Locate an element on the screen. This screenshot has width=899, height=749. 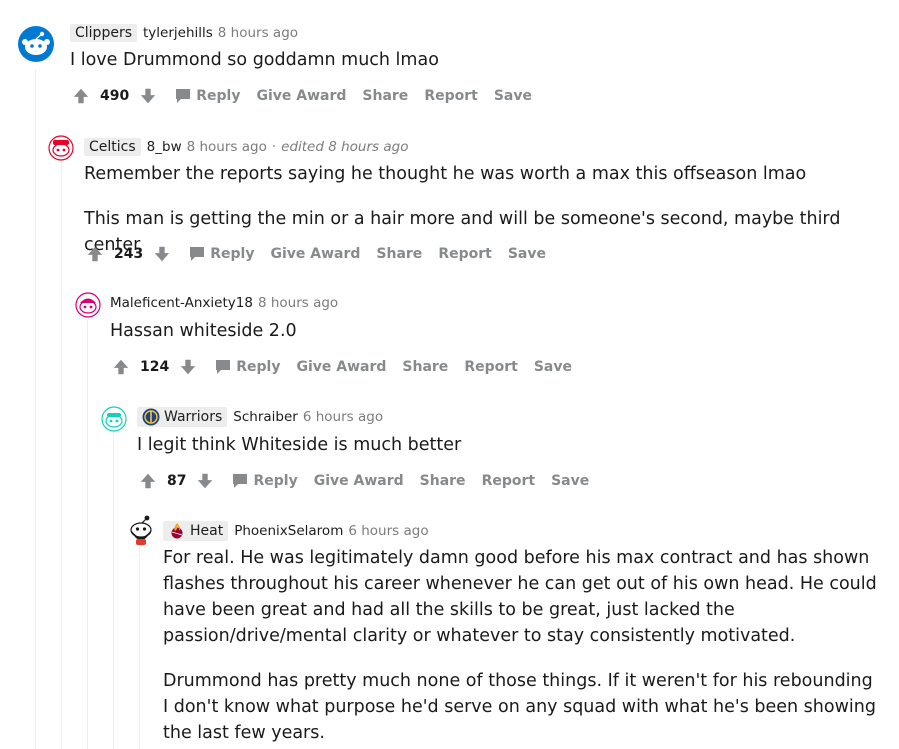
flair-text: Clippers is located at coordinates (103, 33).